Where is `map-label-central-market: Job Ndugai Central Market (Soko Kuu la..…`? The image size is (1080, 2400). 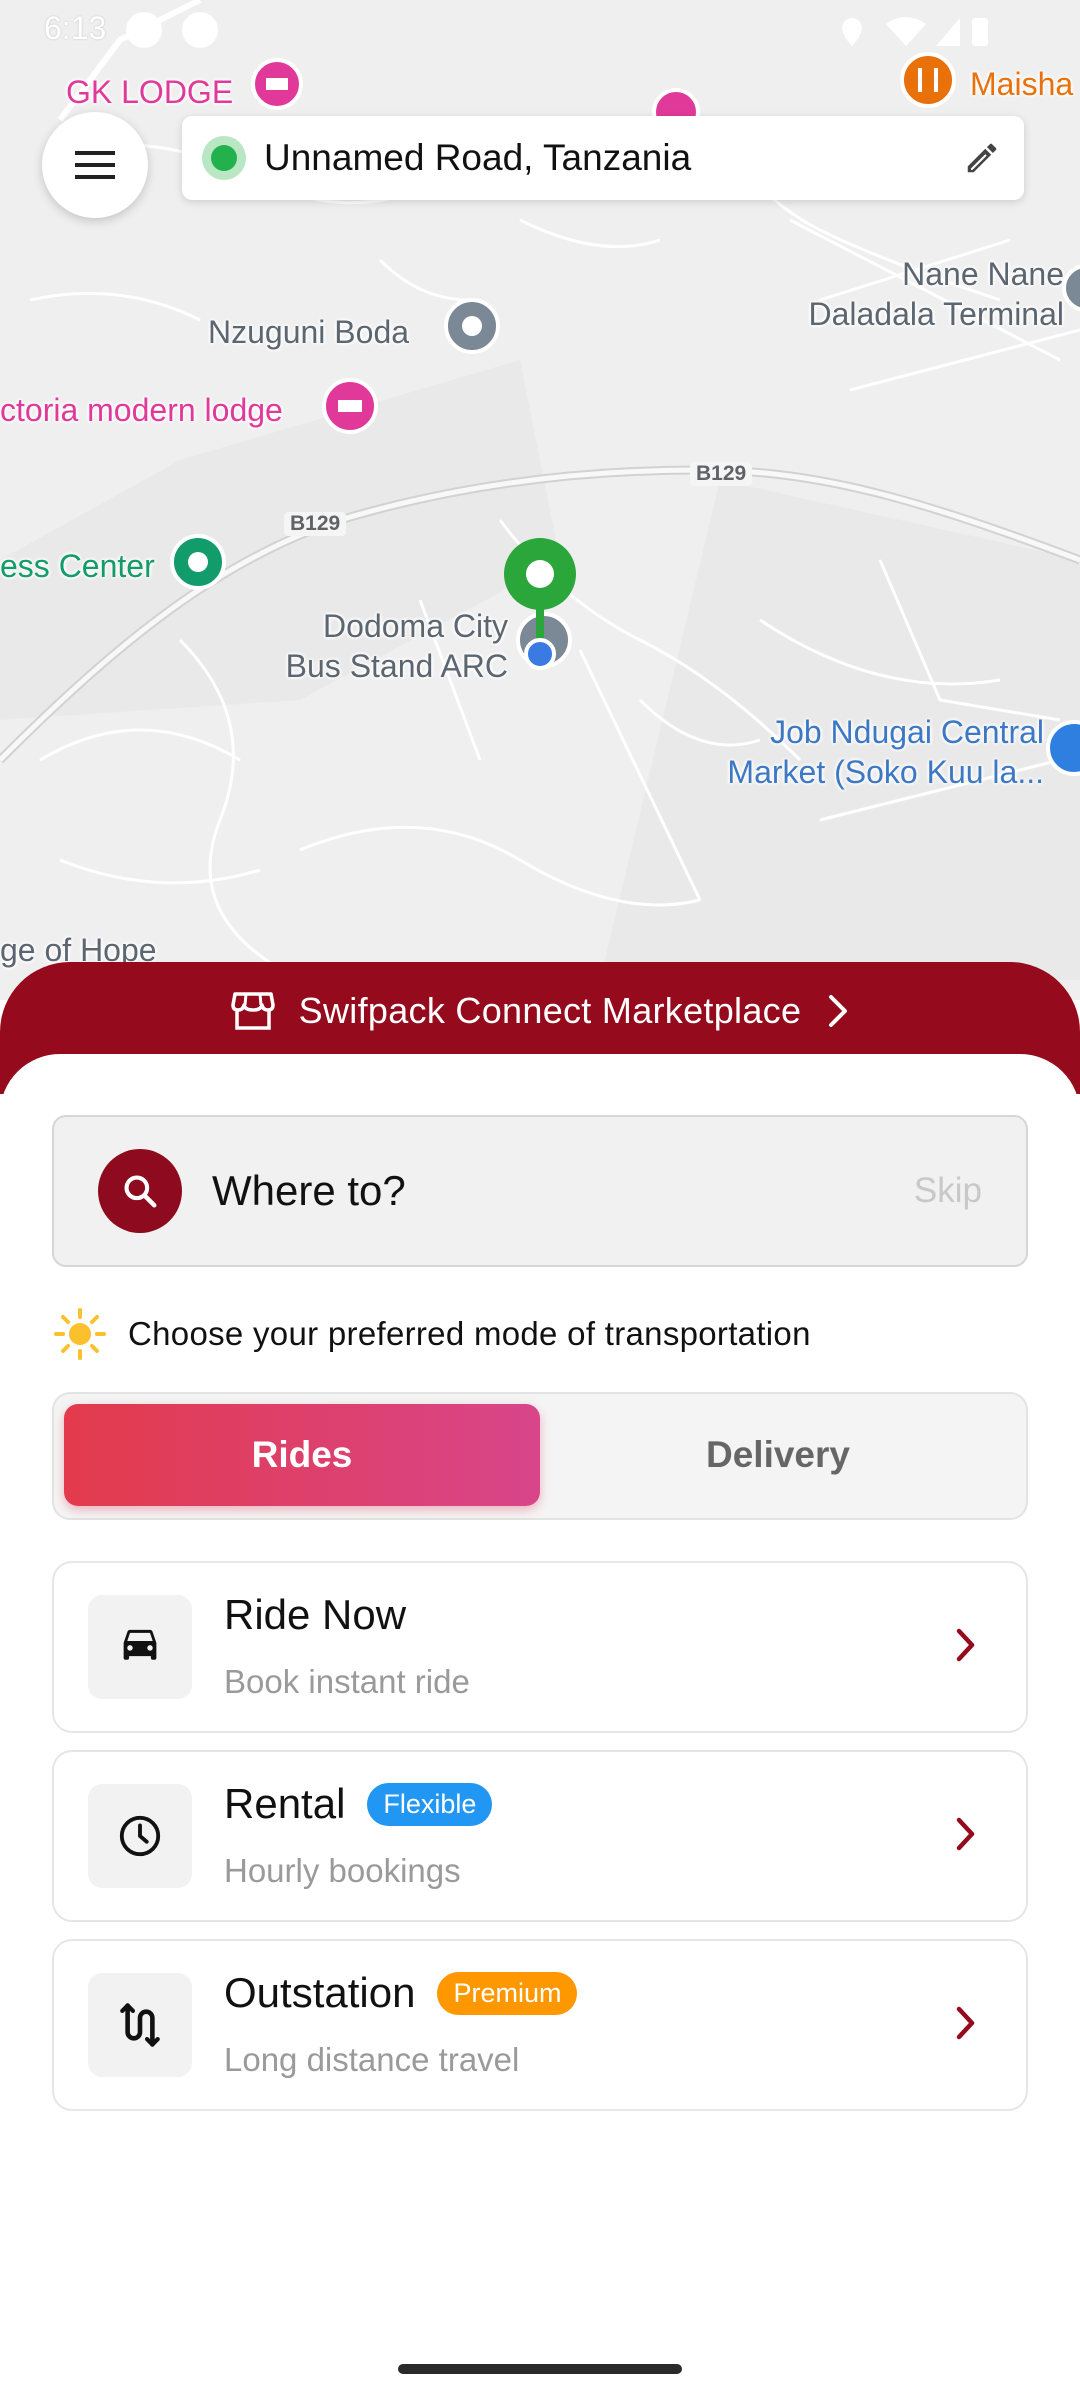
map-label-central-market: Job Ndugai Central Market (Soko Kuu la..… is located at coordinates (867, 752).